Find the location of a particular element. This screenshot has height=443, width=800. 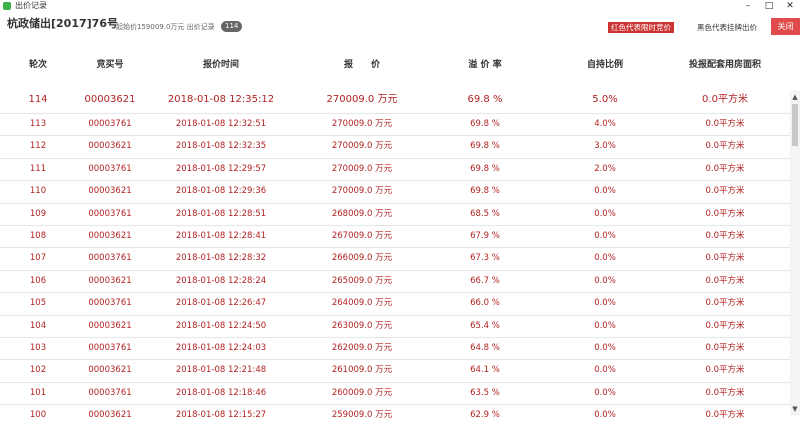

minimize-icon: – is located at coordinates (748, 6).